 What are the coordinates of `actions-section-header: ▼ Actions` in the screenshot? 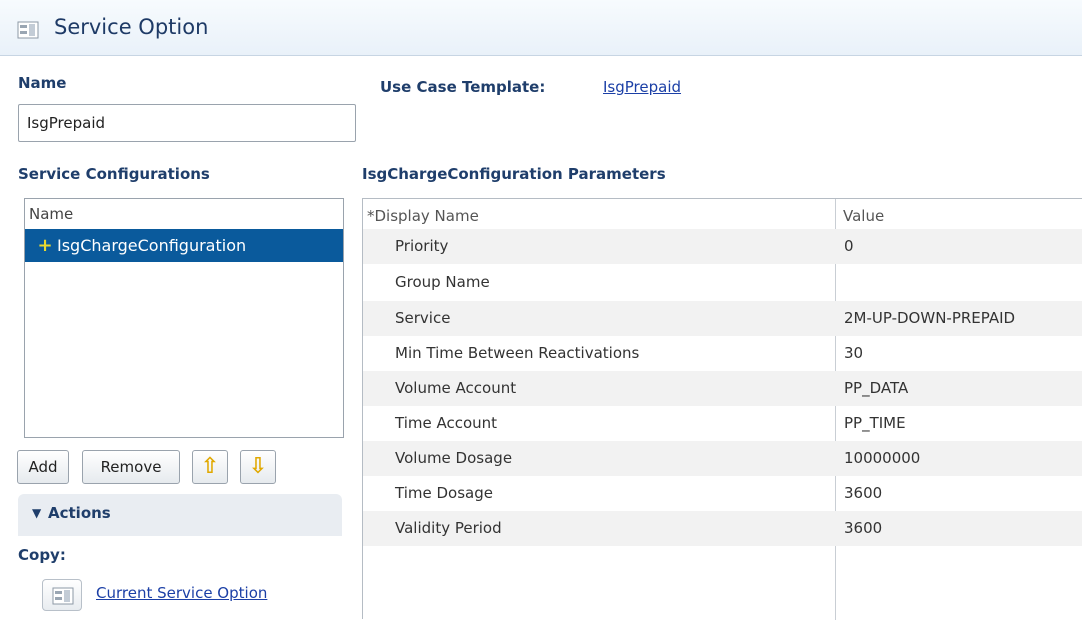 It's located at (180, 515).